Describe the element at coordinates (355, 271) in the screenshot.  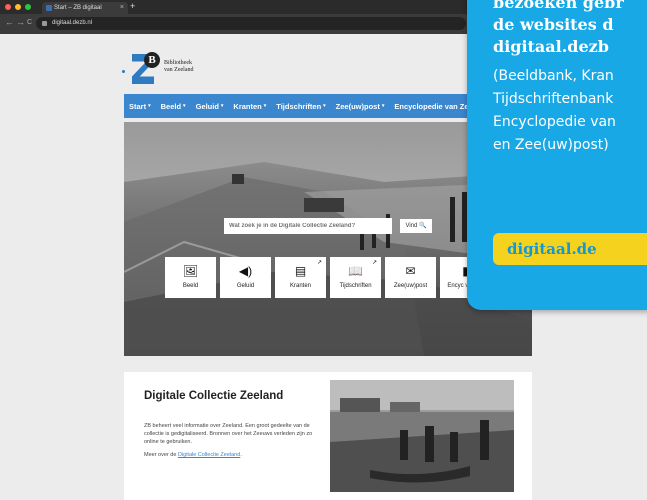
I see `magazine-icon: 📖` at that location.